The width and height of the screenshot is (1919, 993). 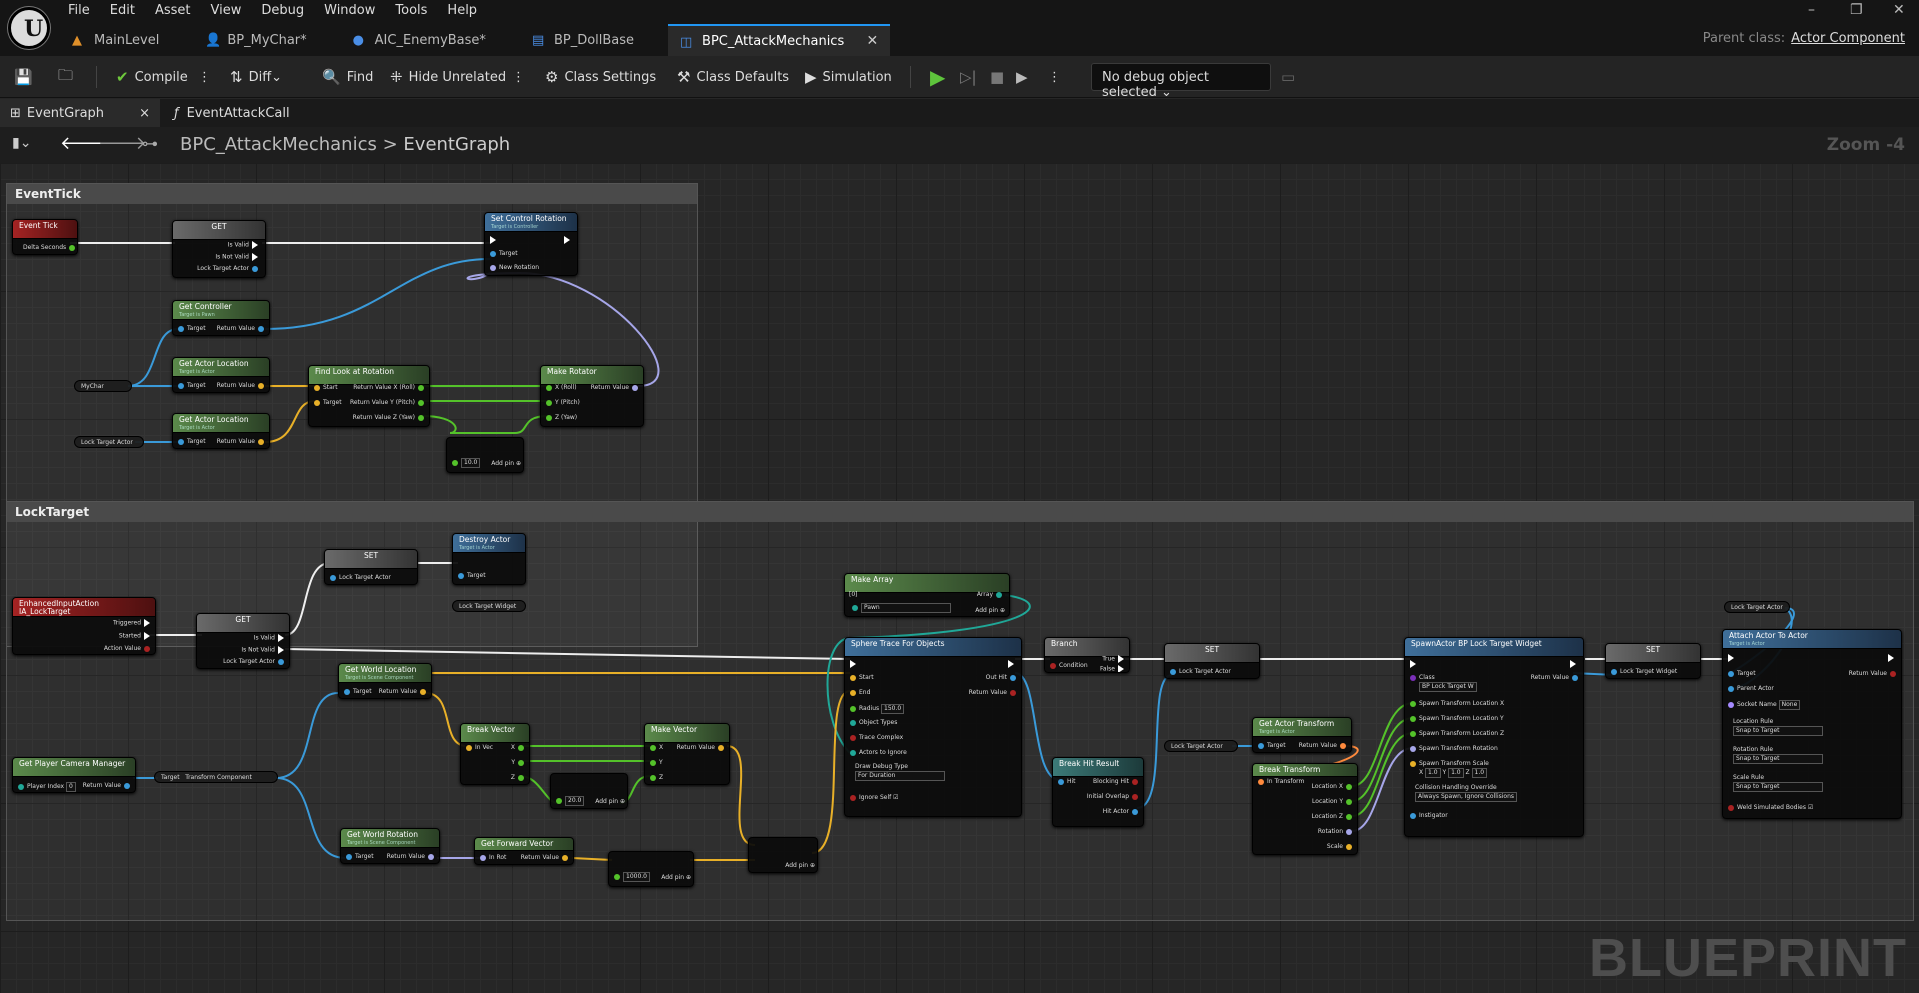 I want to click on menu-file: File, so click(x=79, y=11).